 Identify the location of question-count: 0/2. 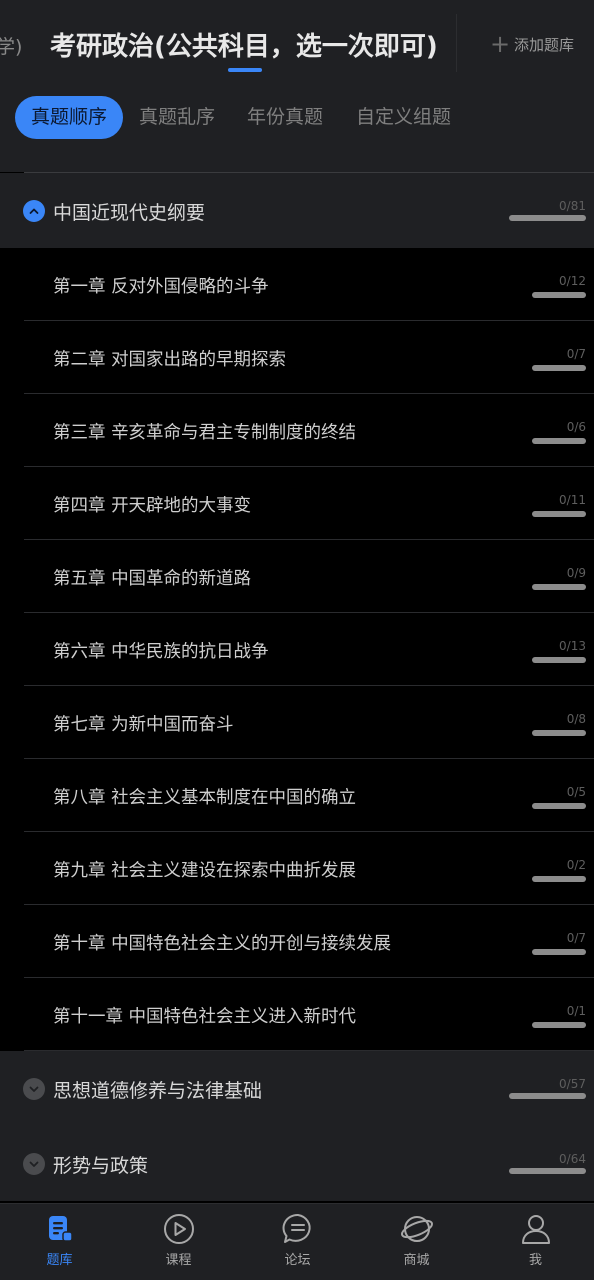
(576, 865).